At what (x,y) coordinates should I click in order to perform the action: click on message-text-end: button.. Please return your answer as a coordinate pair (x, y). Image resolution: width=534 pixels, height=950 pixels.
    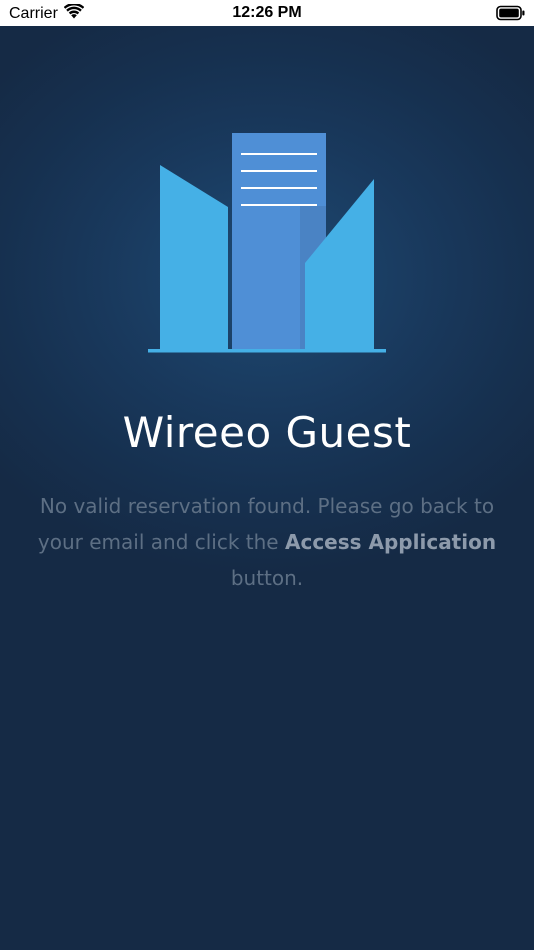
    Looking at the image, I should click on (267, 578).